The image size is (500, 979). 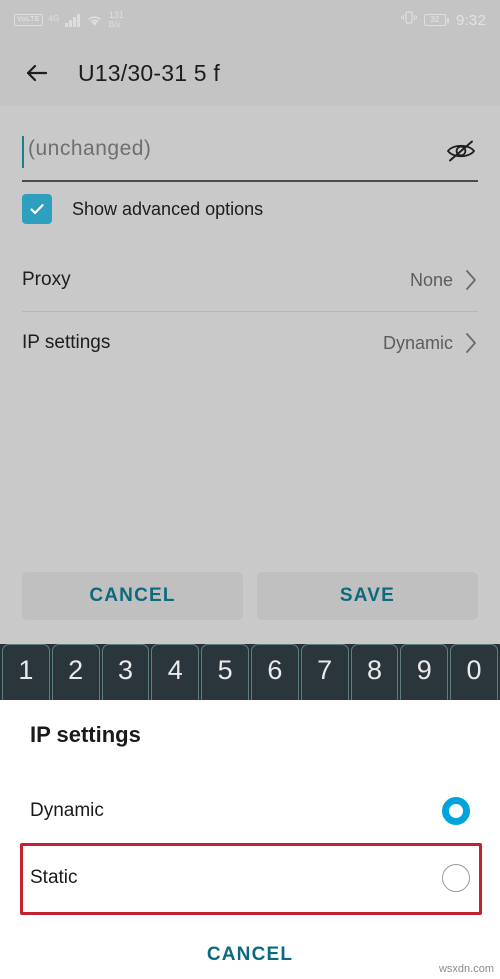 What do you see at coordinates (250, 955) in the screenshot?
I see `dialog-cancel-button: CANCEL` at bounding box center [250, 955].